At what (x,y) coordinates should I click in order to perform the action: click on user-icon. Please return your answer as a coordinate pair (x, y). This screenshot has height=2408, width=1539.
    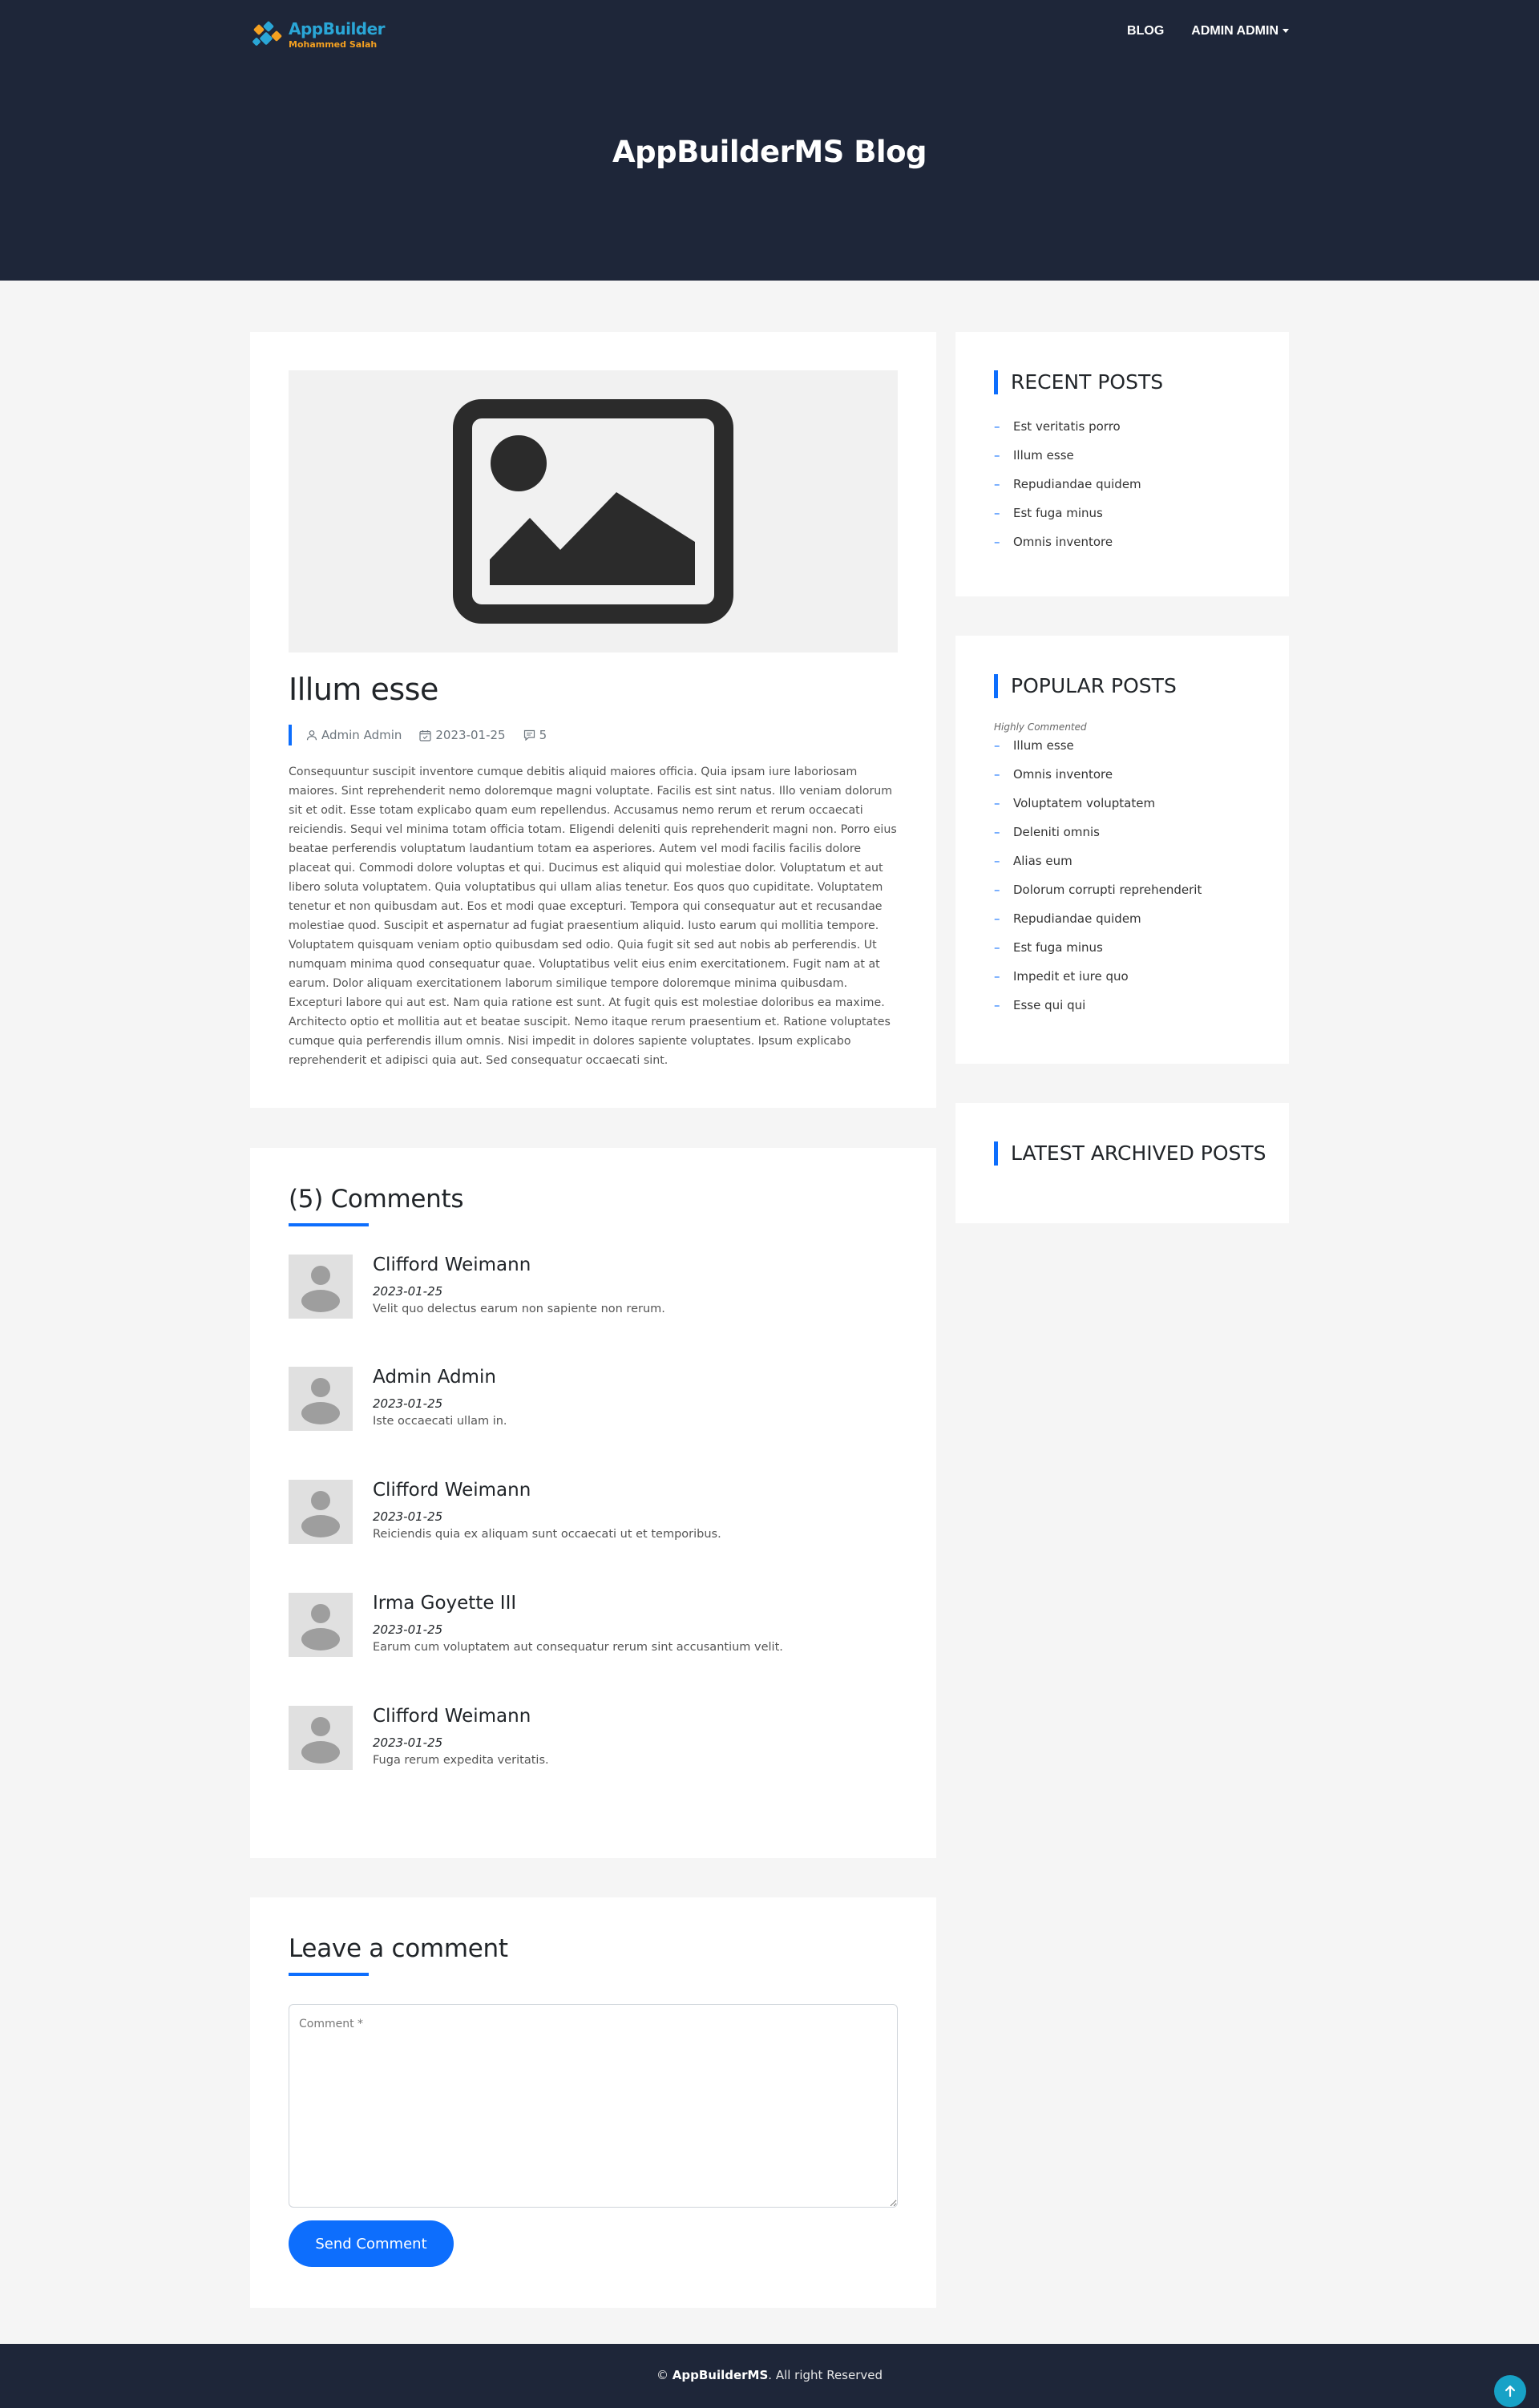
    Looking at the image, I should click on (311, 735).